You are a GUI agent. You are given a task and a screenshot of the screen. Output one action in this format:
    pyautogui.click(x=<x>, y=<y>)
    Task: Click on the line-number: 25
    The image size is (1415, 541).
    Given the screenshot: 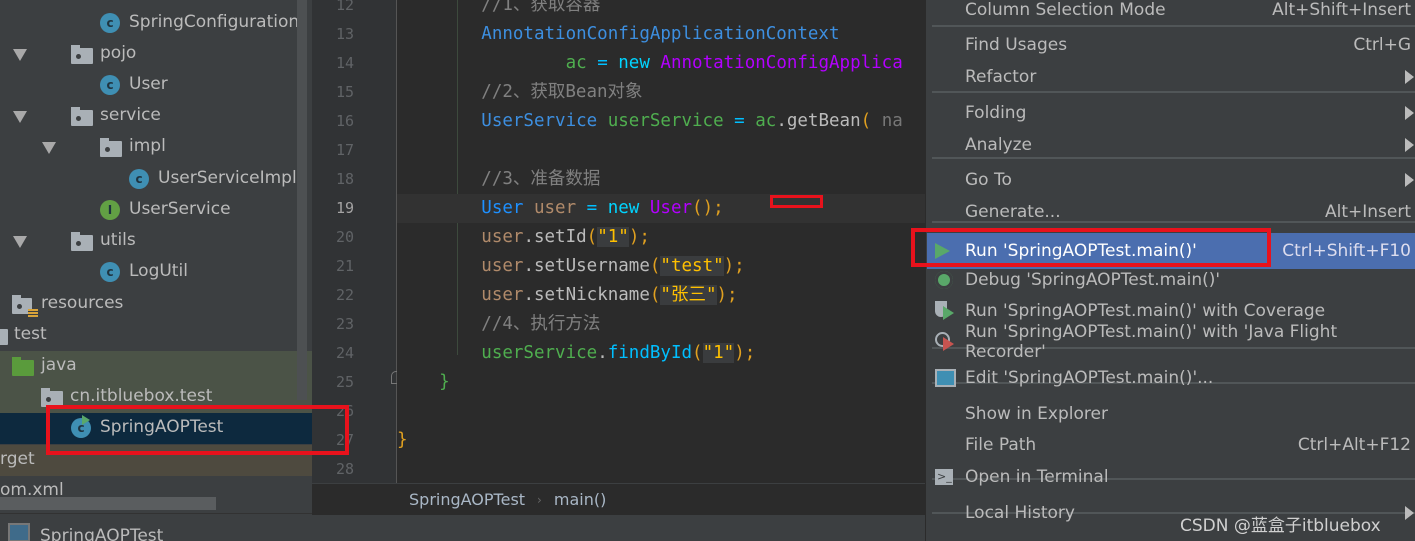 What is the action you would take?
    pyautogui.click(x=344, y=382)
    